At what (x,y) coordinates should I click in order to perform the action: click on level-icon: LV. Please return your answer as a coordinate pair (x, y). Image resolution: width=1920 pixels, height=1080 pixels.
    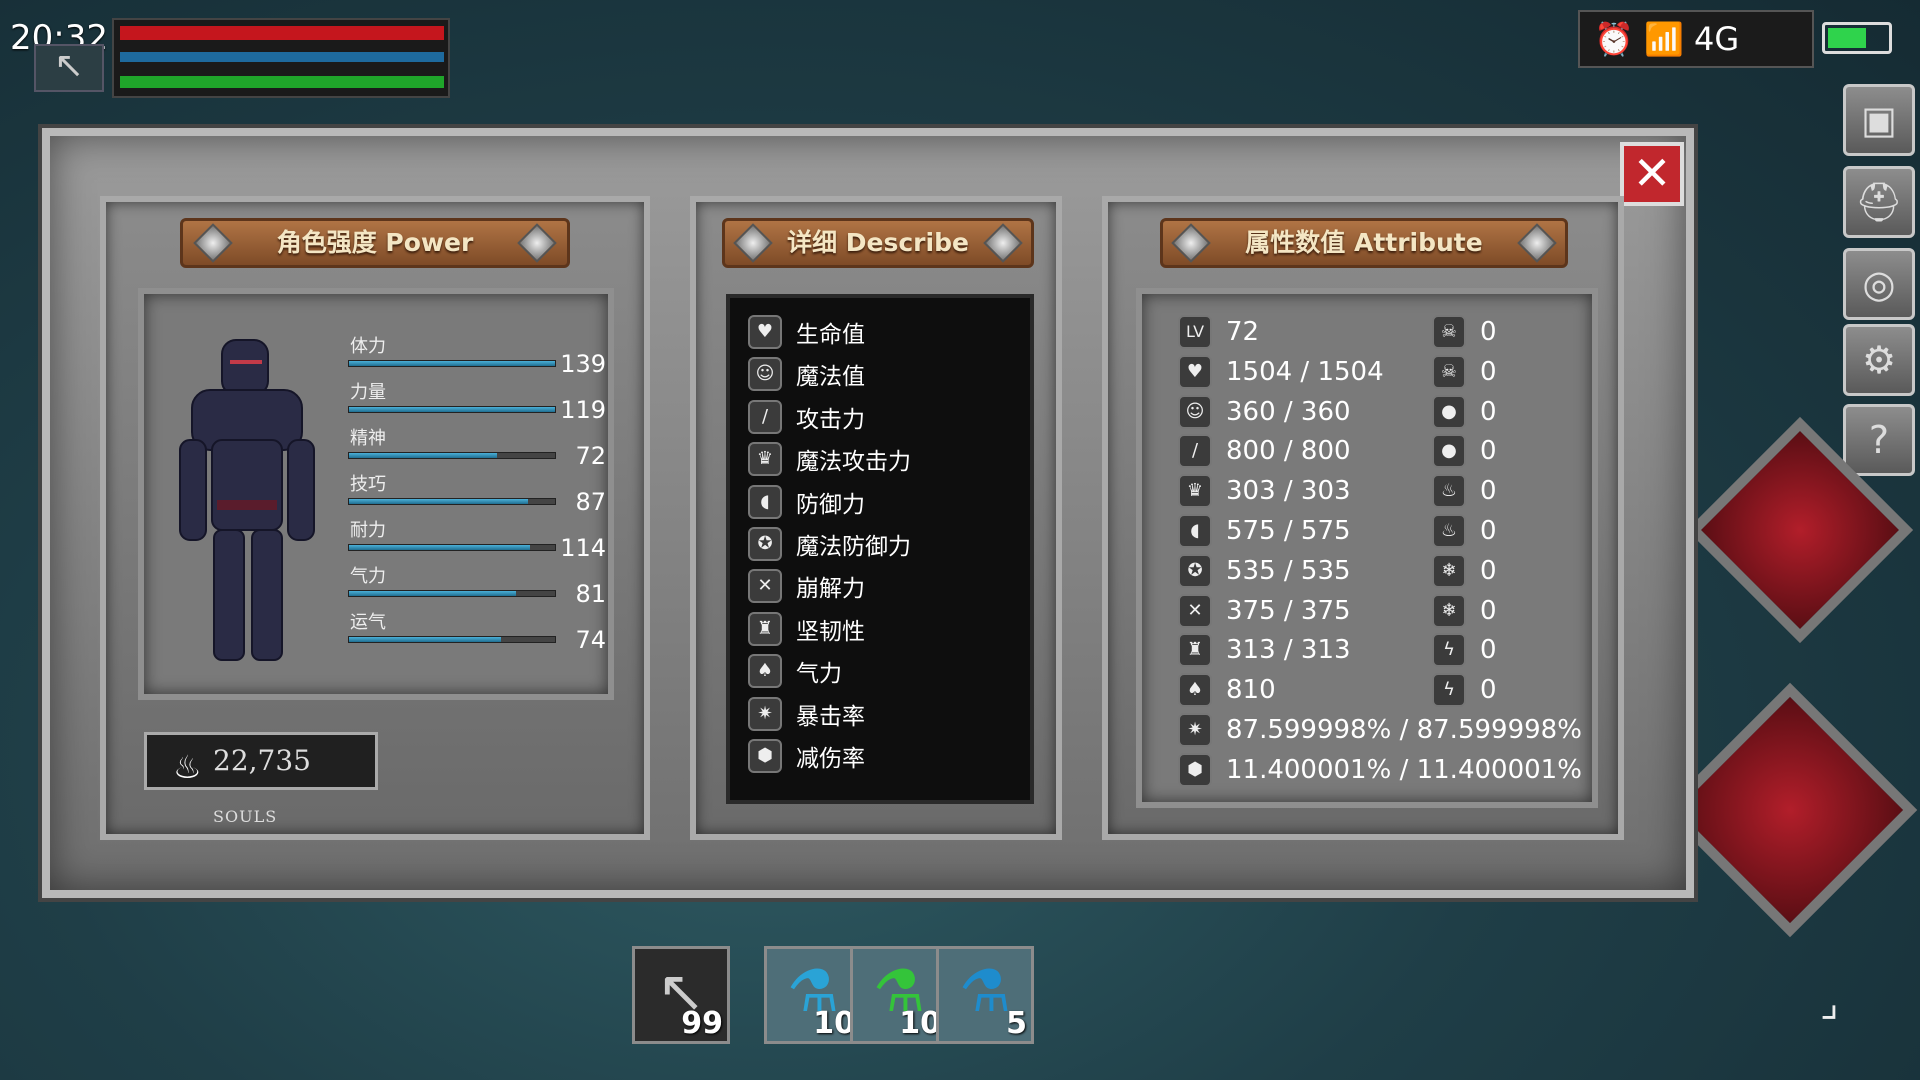
    Looking at the image, I should click on (1195, 332).